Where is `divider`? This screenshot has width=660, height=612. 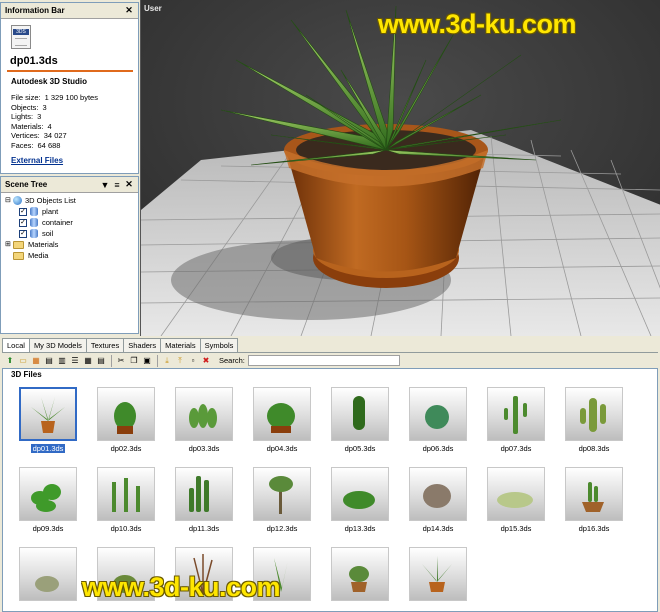 divider is located at coordinates (70, 71).